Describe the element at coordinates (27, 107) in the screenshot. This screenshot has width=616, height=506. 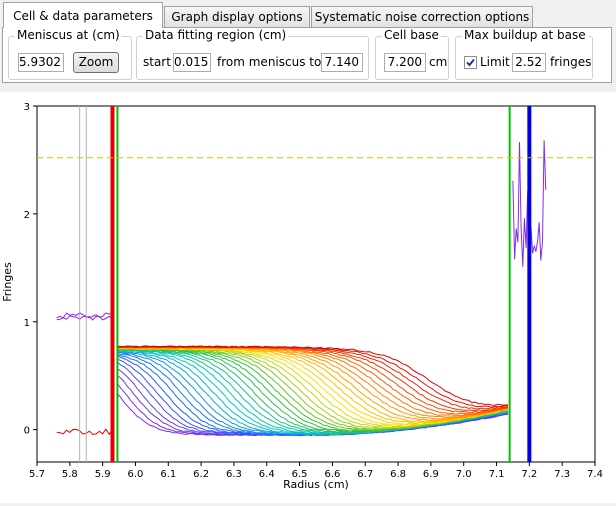
I see `y-tick-label: 3` at that location.